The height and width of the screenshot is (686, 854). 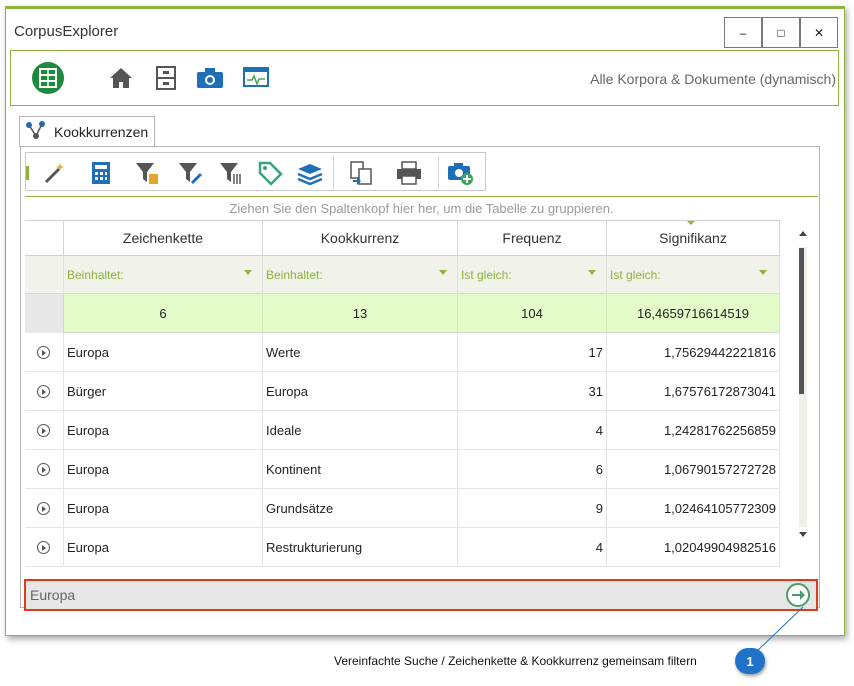 What do you see at coordinates (779, 630) in the screenshot?
I see `callout-connector` at bounding box center [779, 630].